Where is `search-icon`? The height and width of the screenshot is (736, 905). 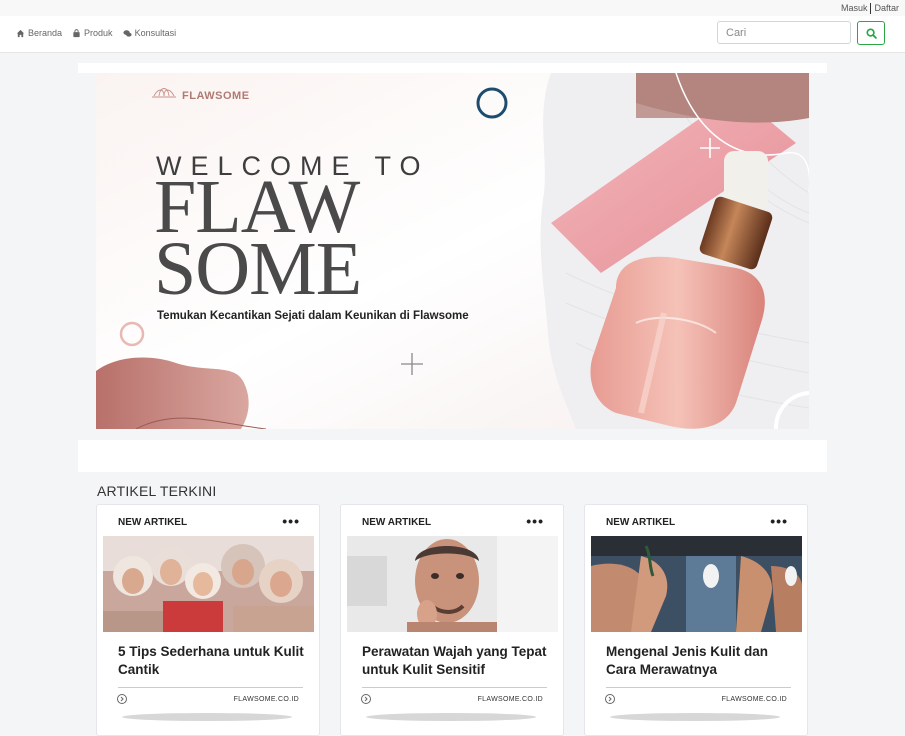 search-icon is located at coordinates (871, 33).